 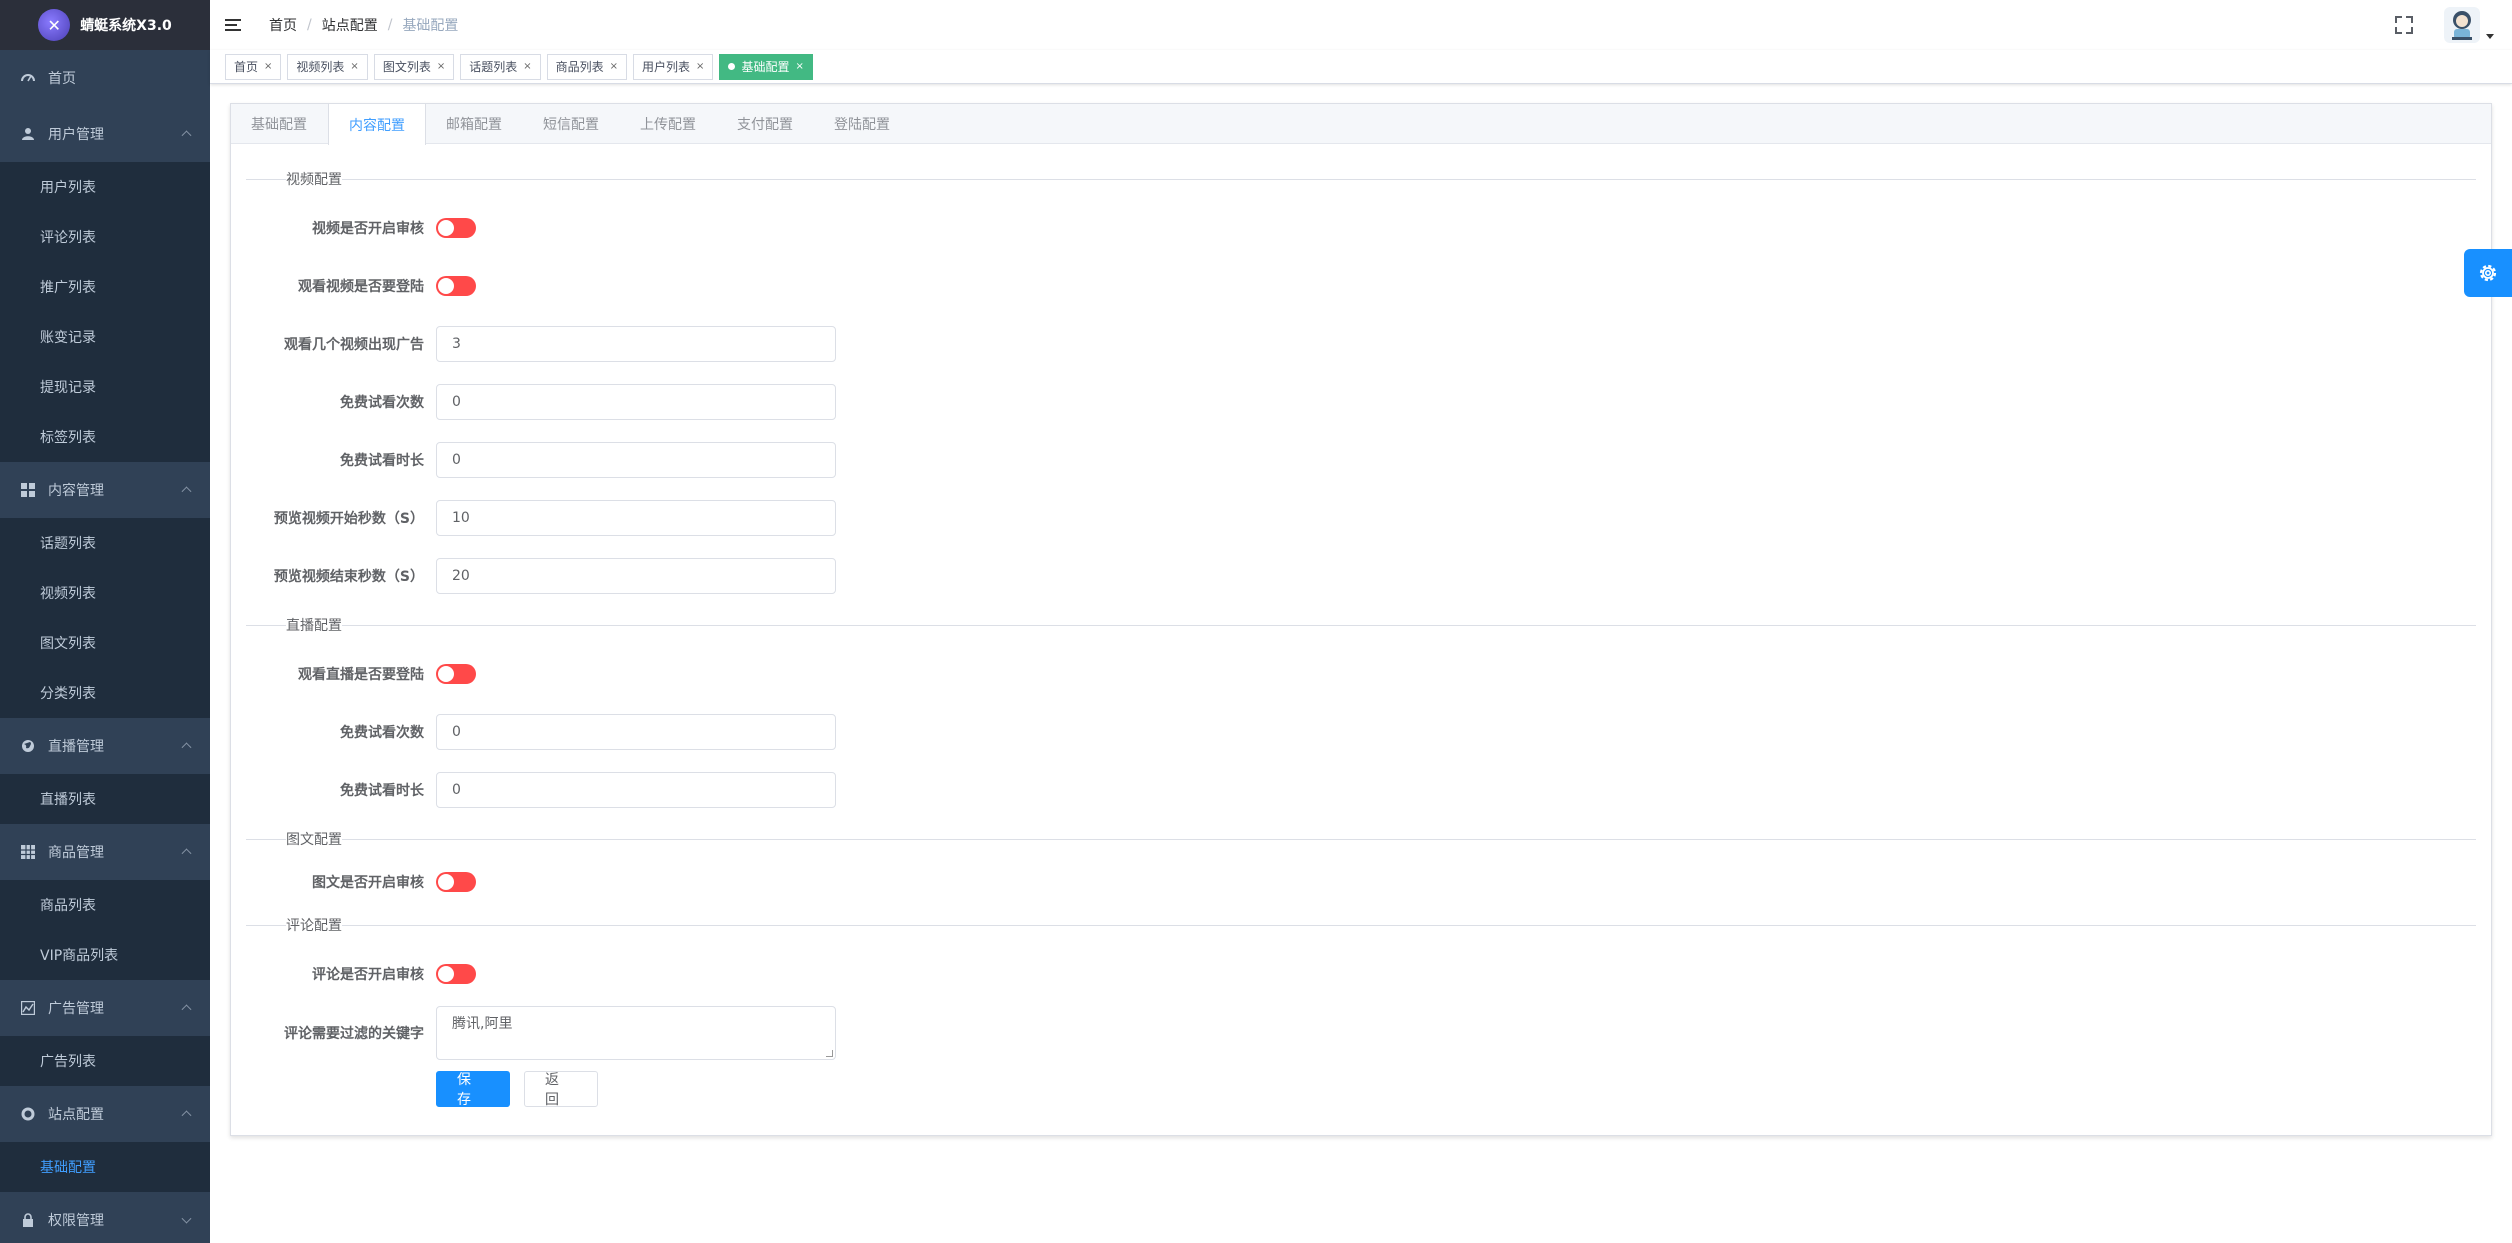 I want to click on sidebar-item-topic-list: 话题列表, so click(x=105, y=543).